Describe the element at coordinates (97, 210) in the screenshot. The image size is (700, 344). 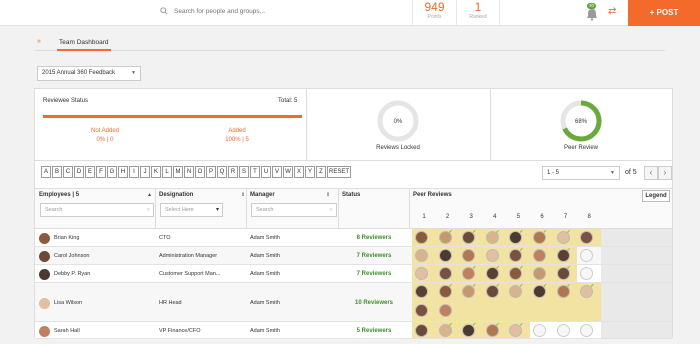
I see `employee-search-input: Search ⌕` at that location.